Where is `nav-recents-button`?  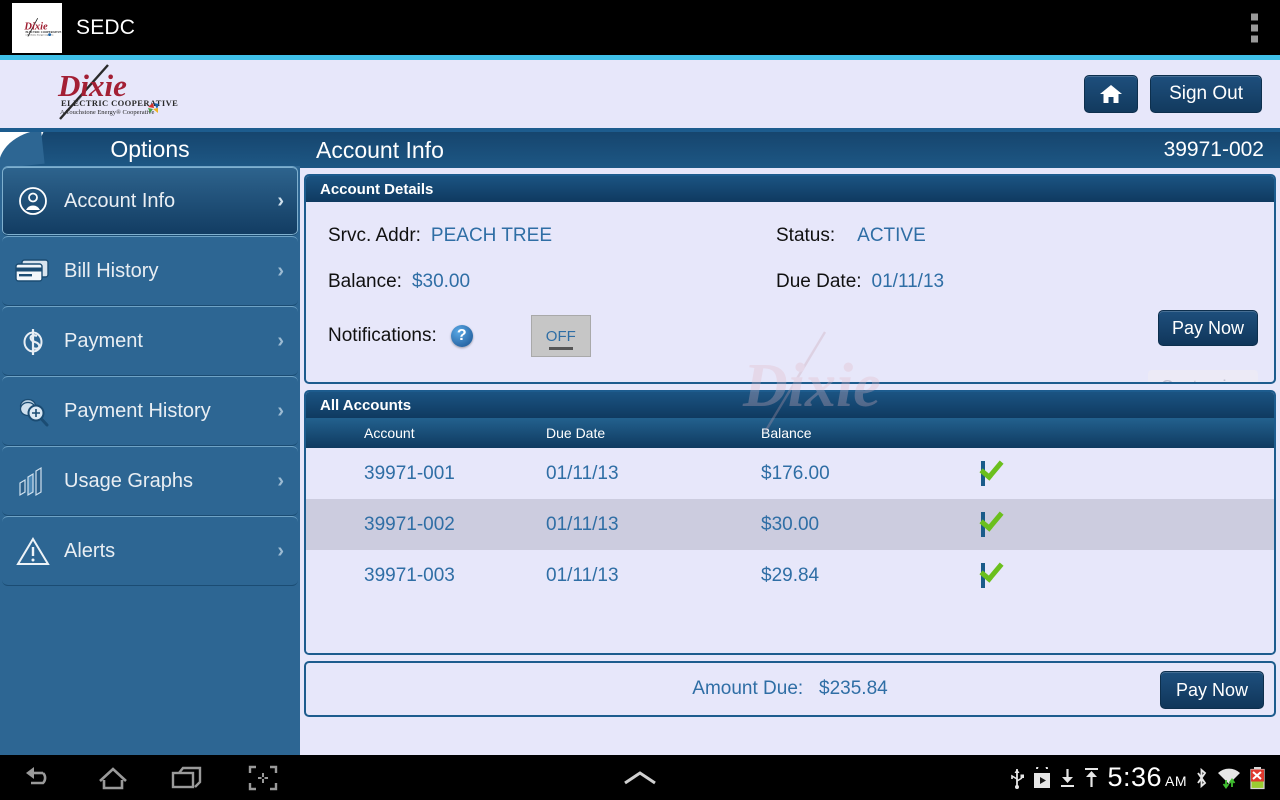 nav-recents-button is located at coordinates (187, 778).